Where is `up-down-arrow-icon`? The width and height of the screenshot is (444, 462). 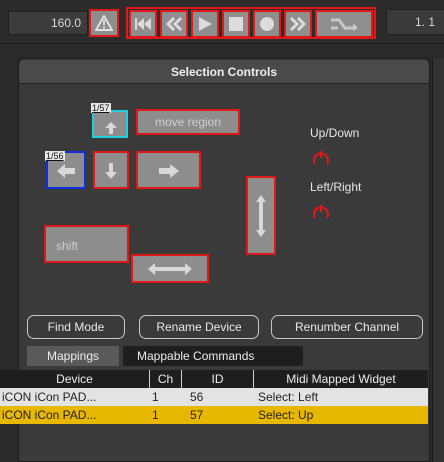 up-down-arrow-icon is located at coordinates (261, 216).